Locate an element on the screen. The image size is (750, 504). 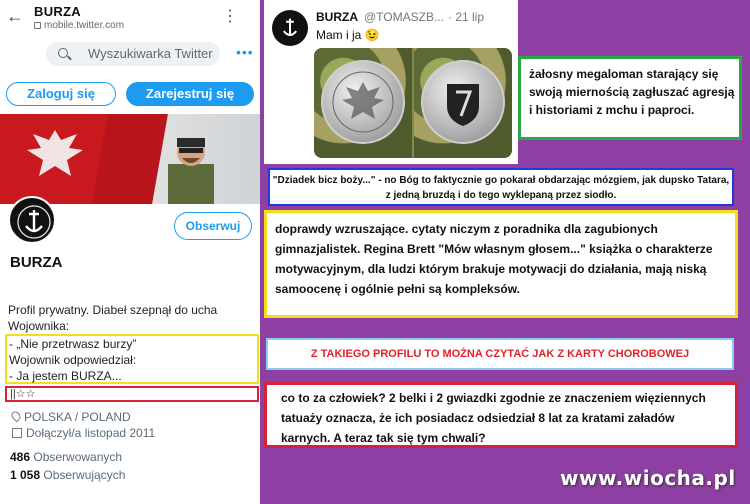
back-arrow-icon: ← is located at coordinates (15, 16).